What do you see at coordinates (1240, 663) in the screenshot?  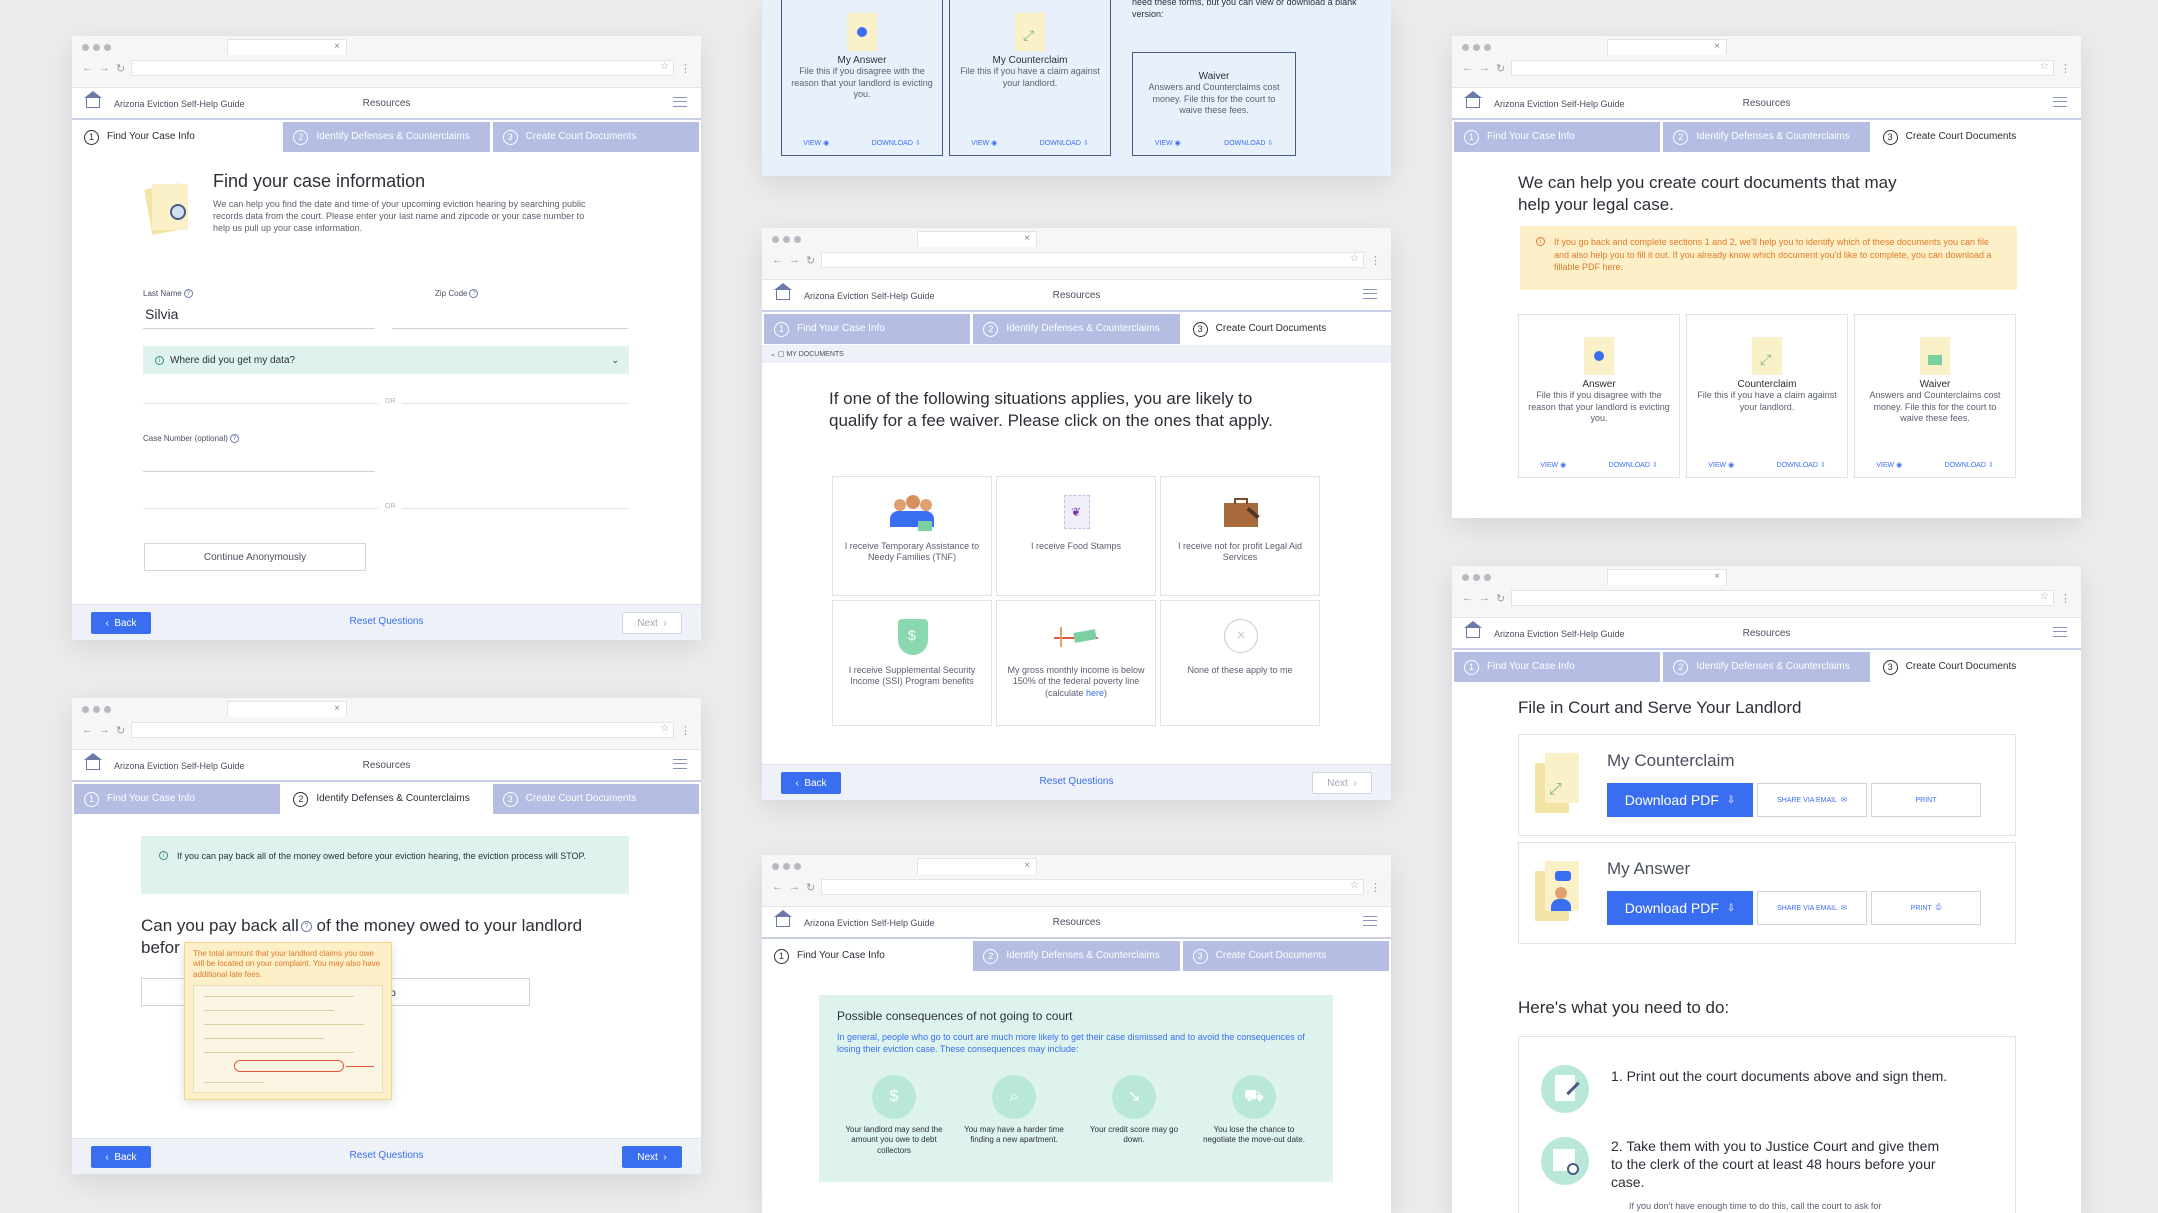 I see `option-none: × None of these apply to me` at bounding box center [1240, 663].